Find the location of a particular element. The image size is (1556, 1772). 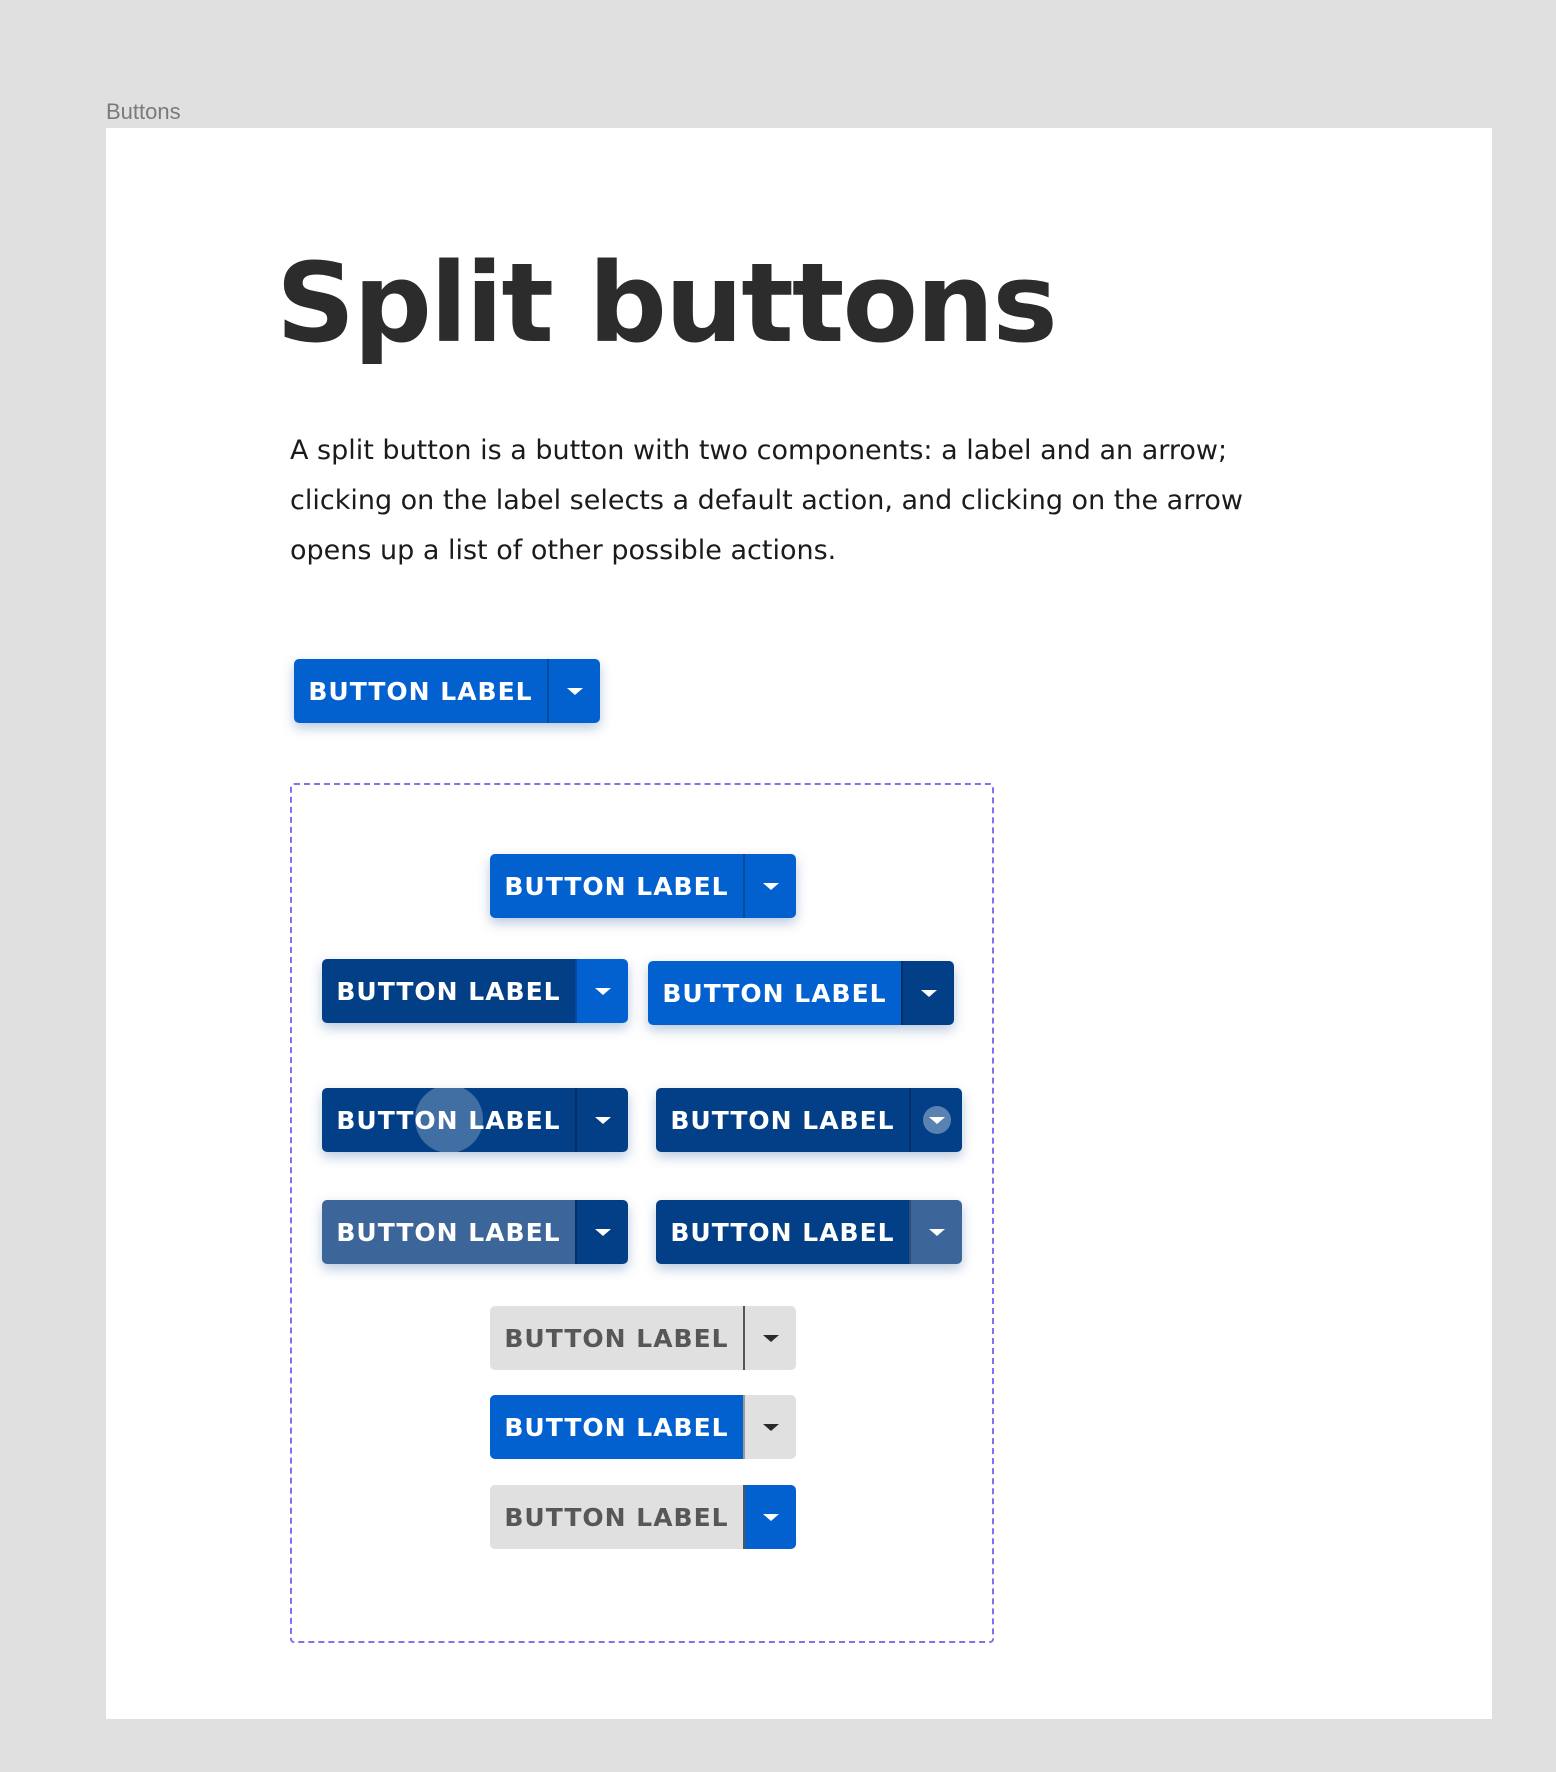

split-button-label-text: BUTTON LABEL is located at coordinates (448, 1120).